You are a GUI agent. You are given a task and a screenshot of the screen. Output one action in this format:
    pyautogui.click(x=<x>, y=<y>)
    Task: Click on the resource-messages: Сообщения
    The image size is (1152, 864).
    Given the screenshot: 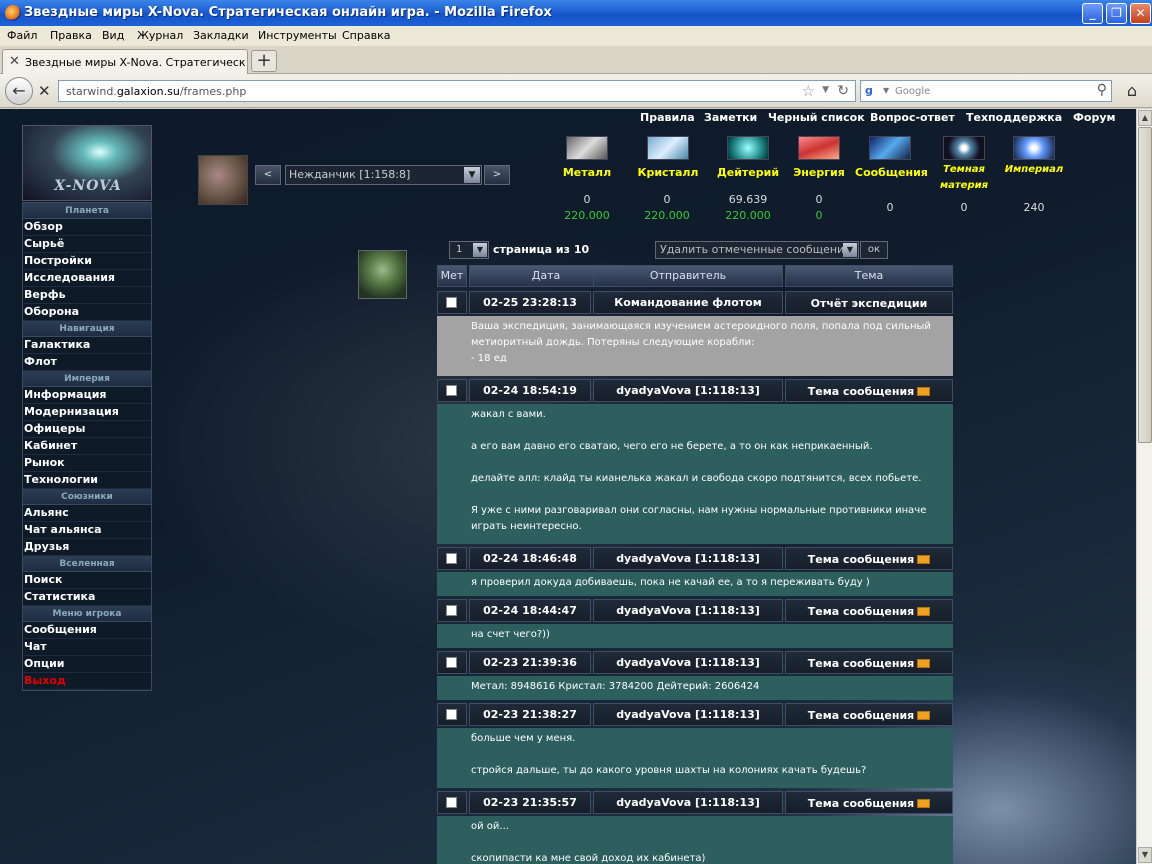 What is the action you would take?
    pyautogui.click(x=891, y=158)
    